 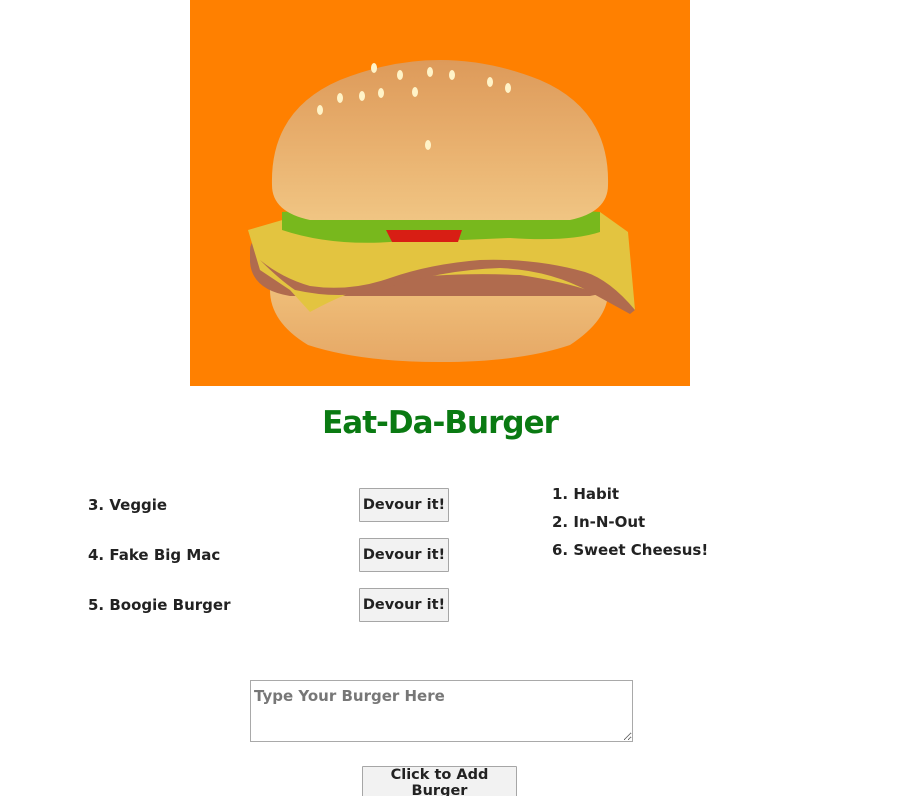 I want to click on list-item: 3. Veggie Devour it!, so click(x=273, y=513).